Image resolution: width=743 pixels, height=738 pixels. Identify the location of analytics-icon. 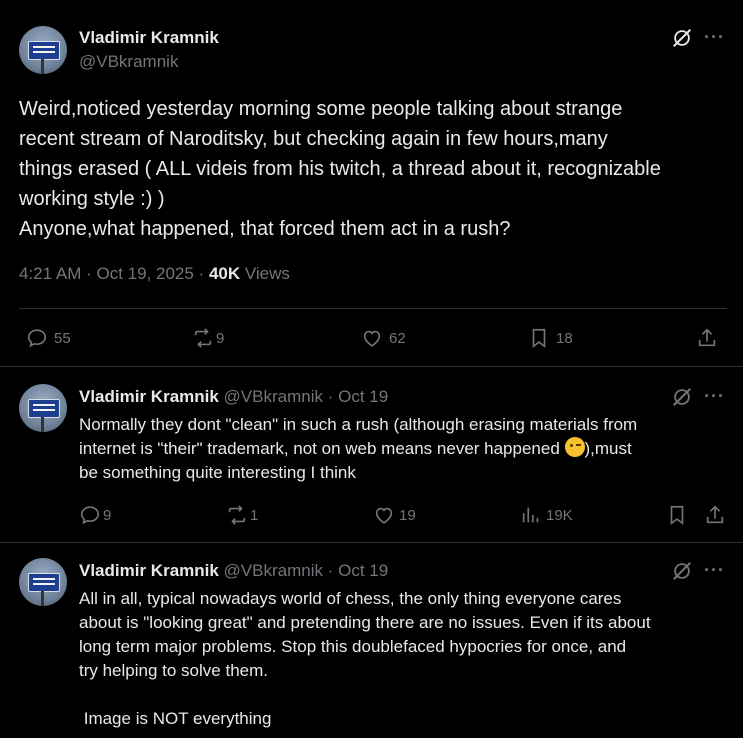
(530, 515).